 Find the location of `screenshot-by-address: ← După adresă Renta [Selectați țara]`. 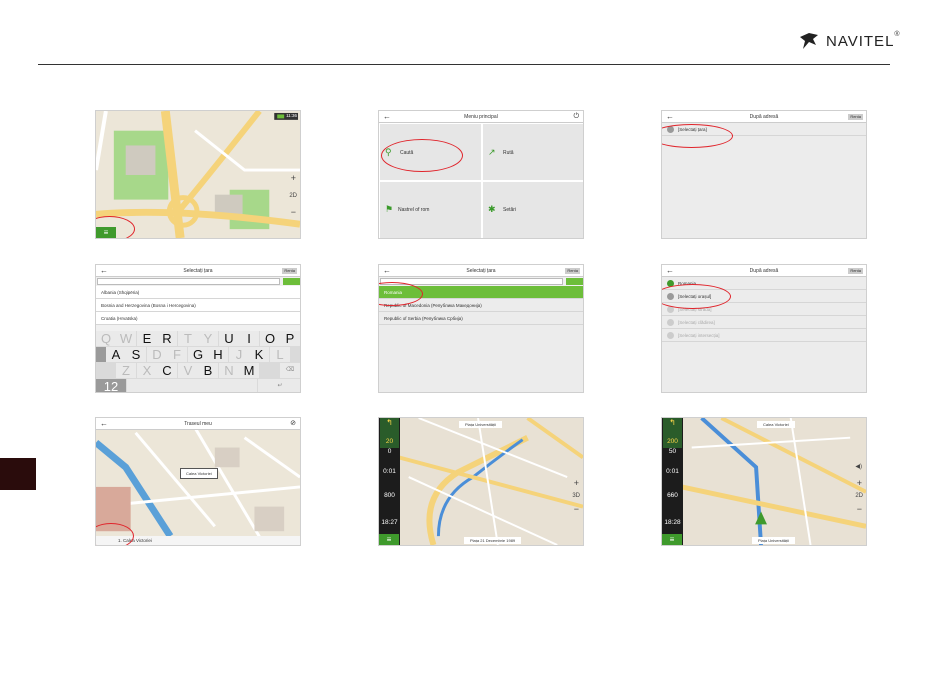

screenshot-by-address: ← După adresă Renta [Selectați țara] is located at coordinates (764, 174).